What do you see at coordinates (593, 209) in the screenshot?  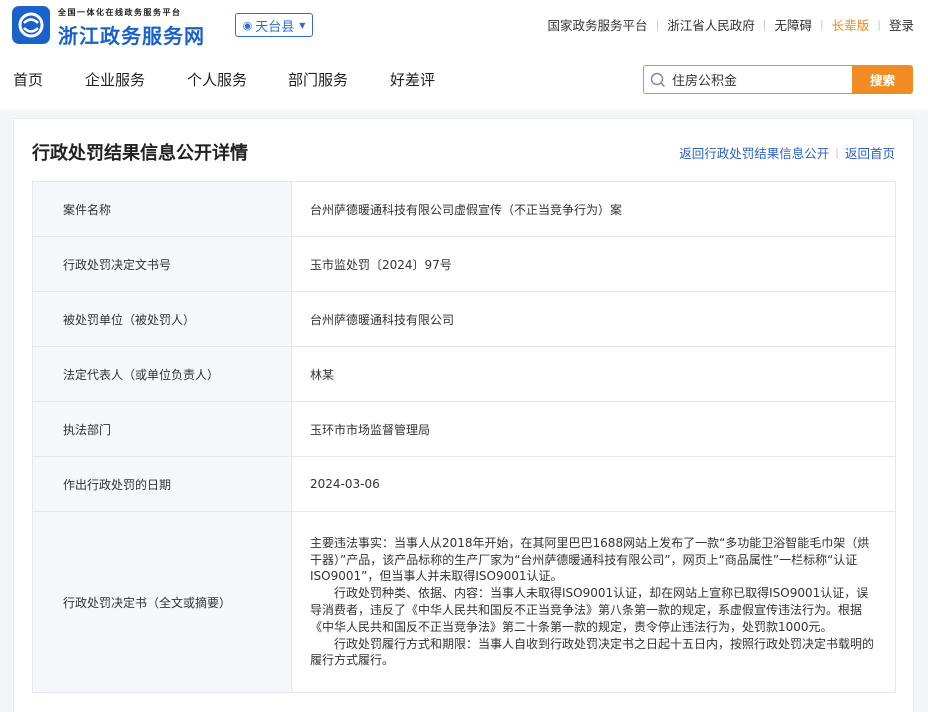 I see `field-value: 台州萨德暖通科技有限公司虚假宣传（不正当竞争行为）案` at bounding box center [593, 209].